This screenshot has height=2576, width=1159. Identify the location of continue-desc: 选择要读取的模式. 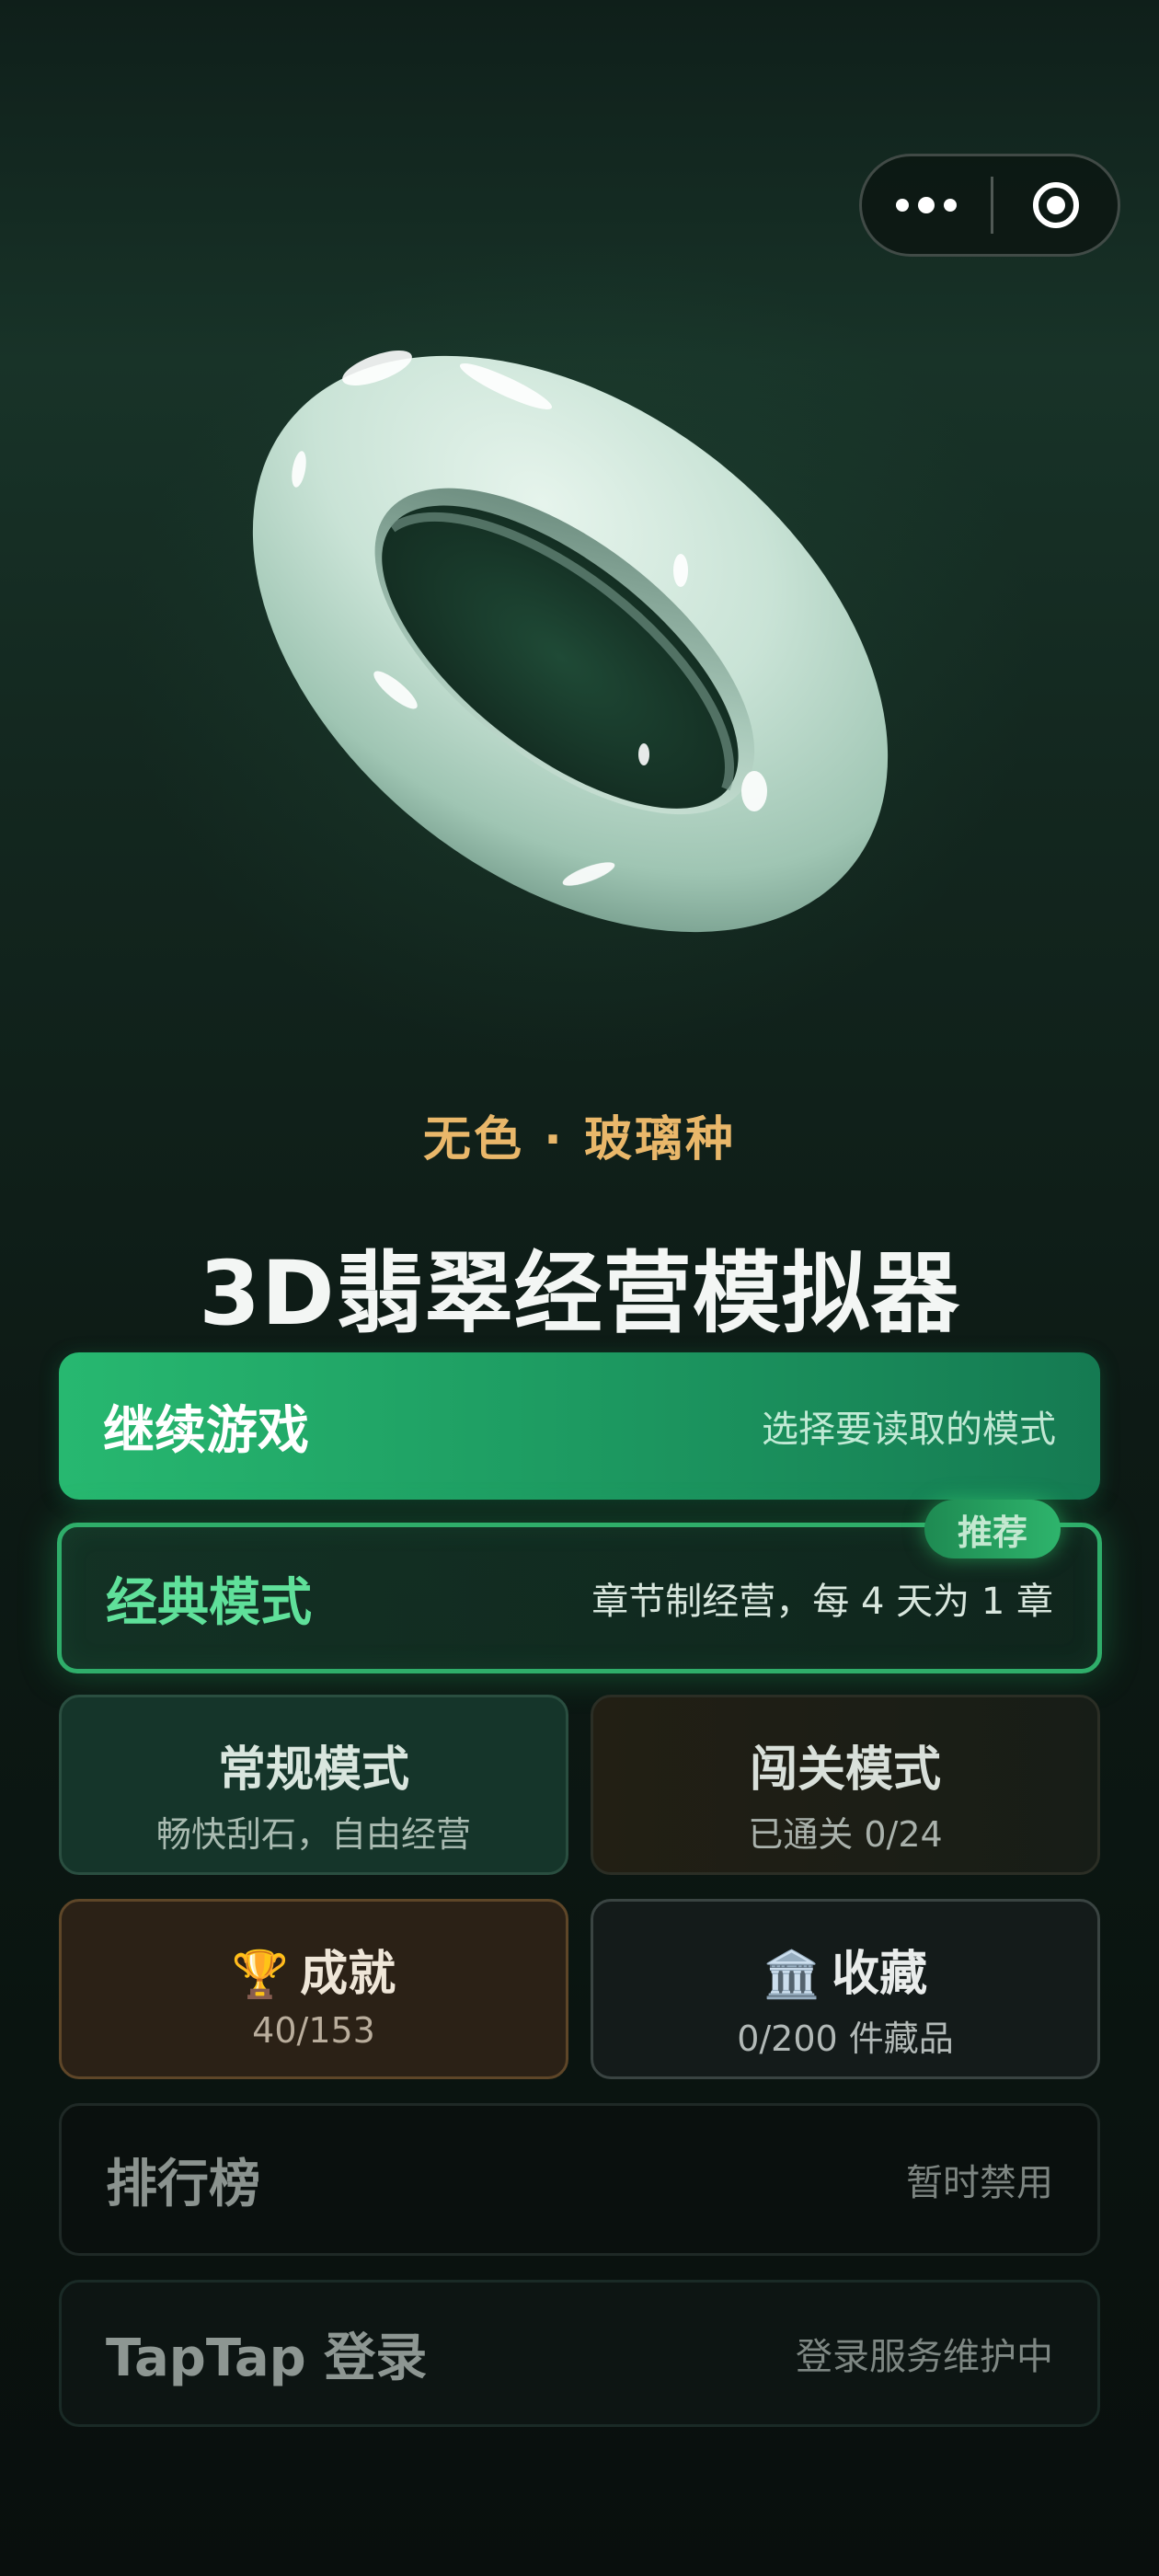
(909, 1430).